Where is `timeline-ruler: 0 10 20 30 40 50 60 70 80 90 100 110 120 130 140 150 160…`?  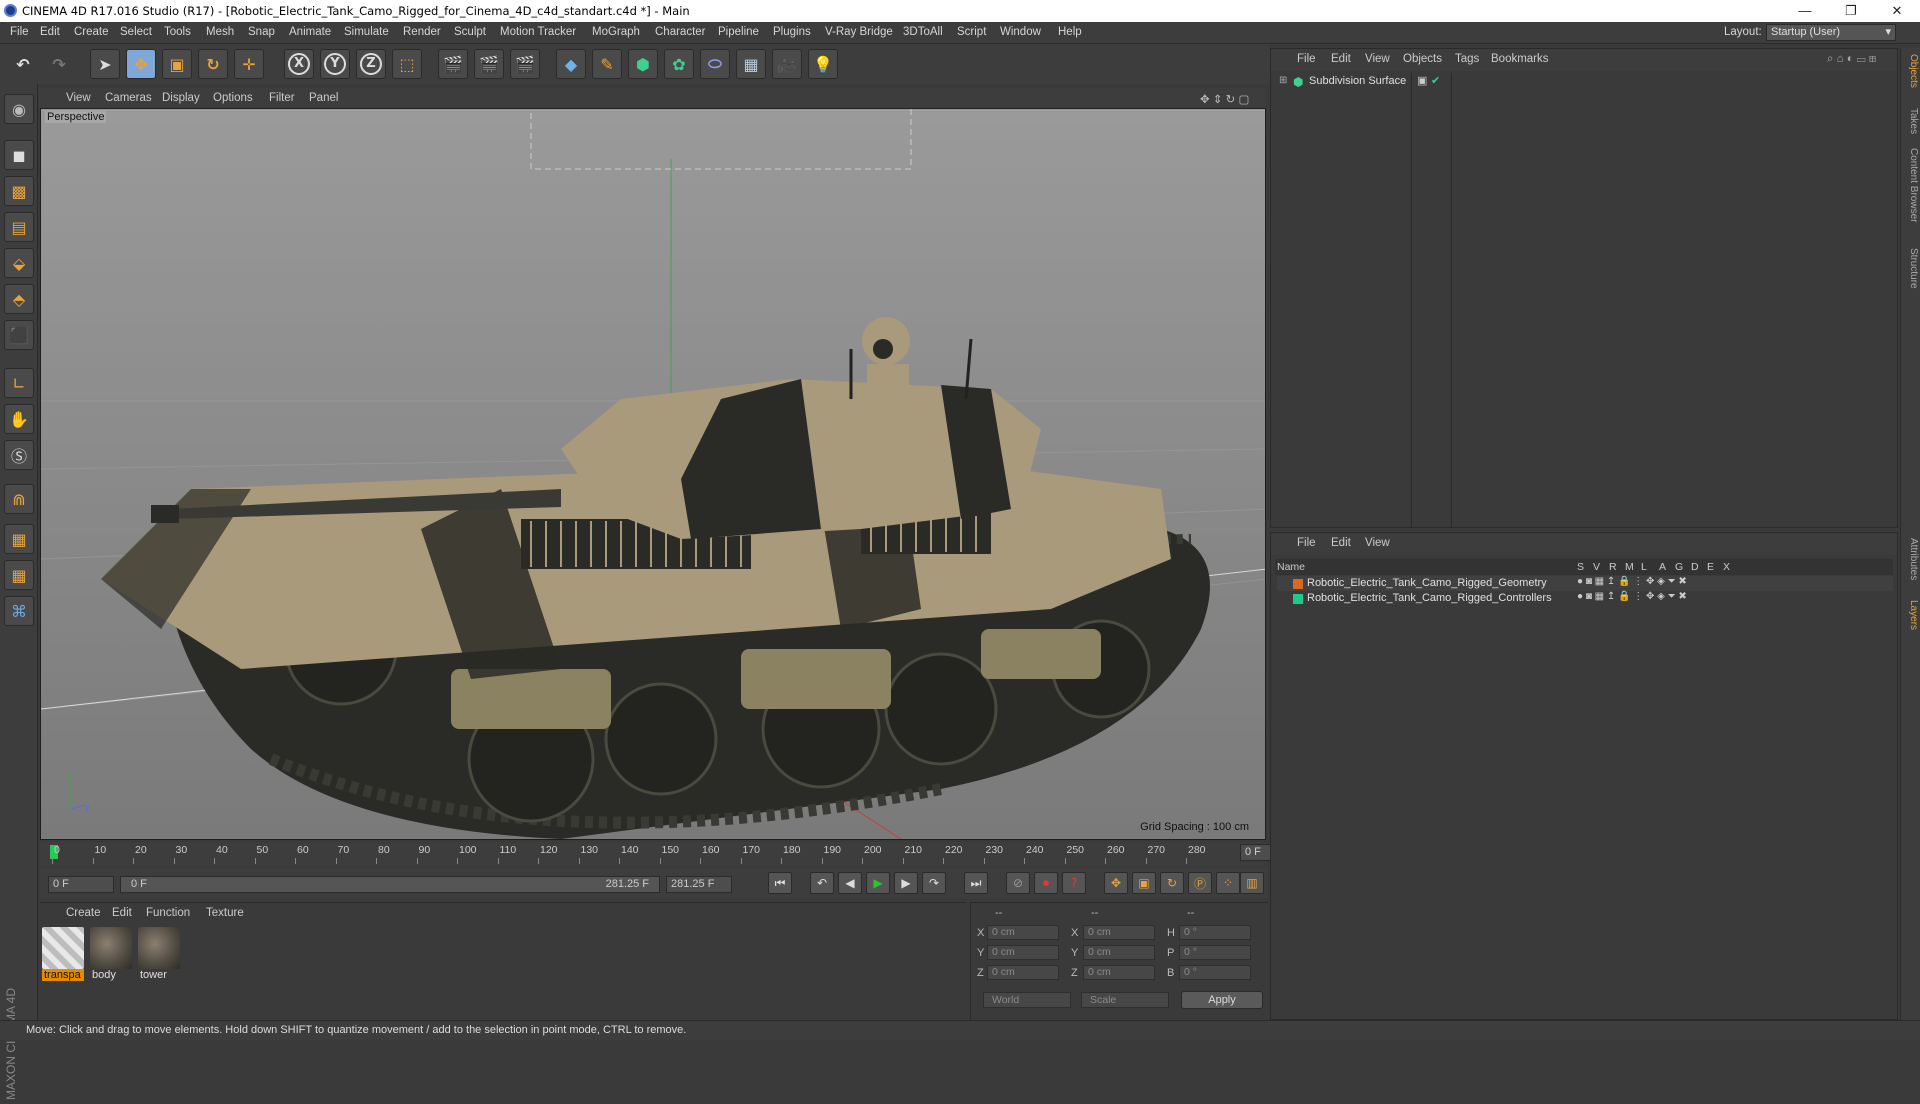 timeline-ruler: 0 10 20 30 40 50 60 70 80 90 100 110 120 130 140 150 160… is located at coordinates (673, 854).